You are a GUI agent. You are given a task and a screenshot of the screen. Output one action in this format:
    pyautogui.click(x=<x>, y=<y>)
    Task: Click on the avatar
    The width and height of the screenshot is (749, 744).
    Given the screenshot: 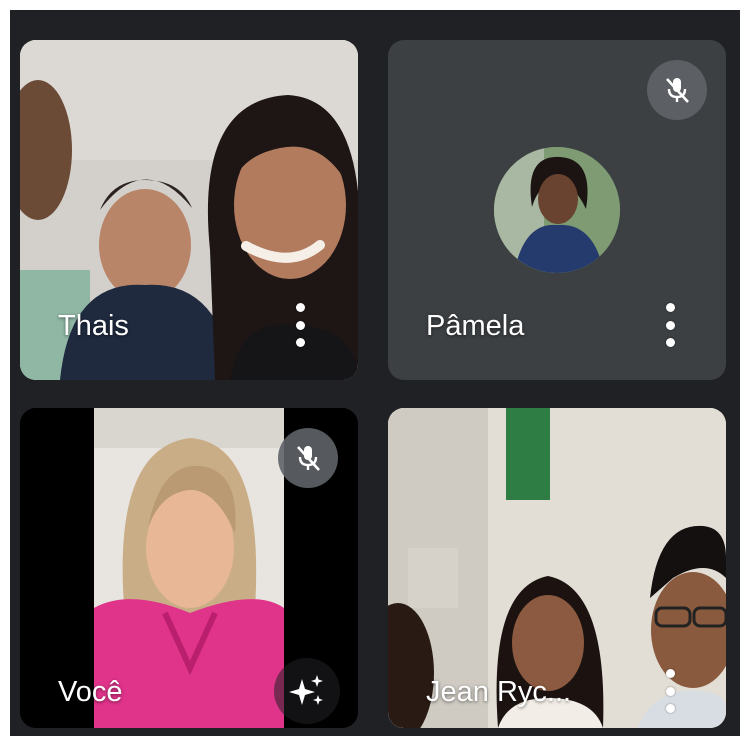 What is the action you would take?
    pyautogui.click(x=557, y=210)
    